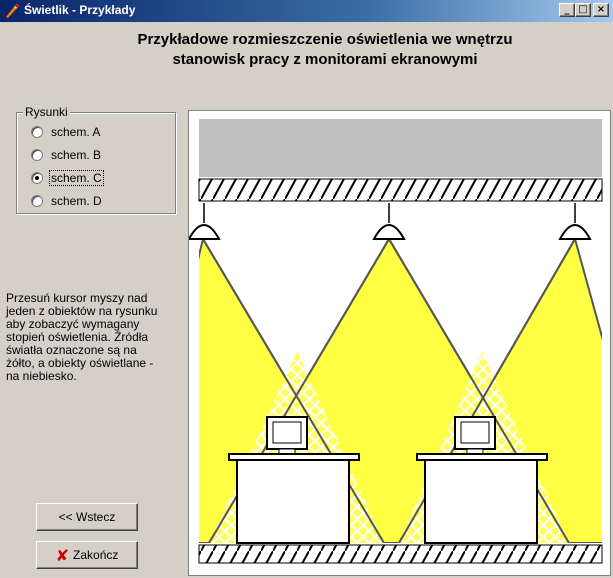 The image size is (613, 578). Describe the element at coordinates (306, 11) in the screenshot. I see `title-bar: Świetlik - Przykłady _ □ ×` at that location.